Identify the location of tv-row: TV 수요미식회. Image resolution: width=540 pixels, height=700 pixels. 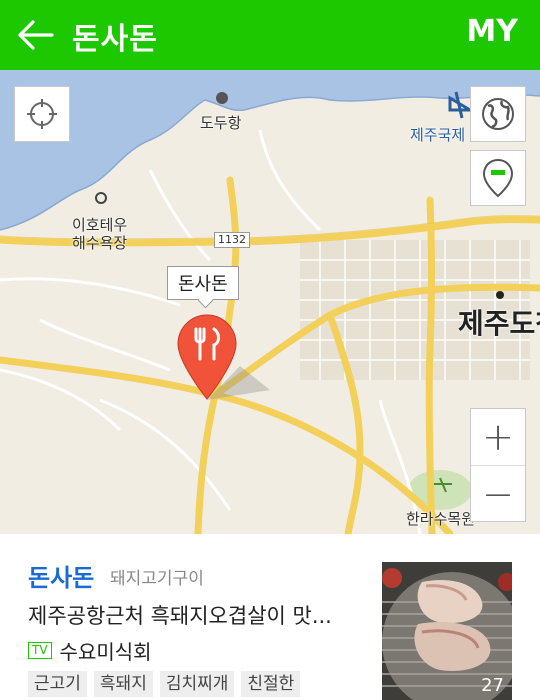
(90, 650).